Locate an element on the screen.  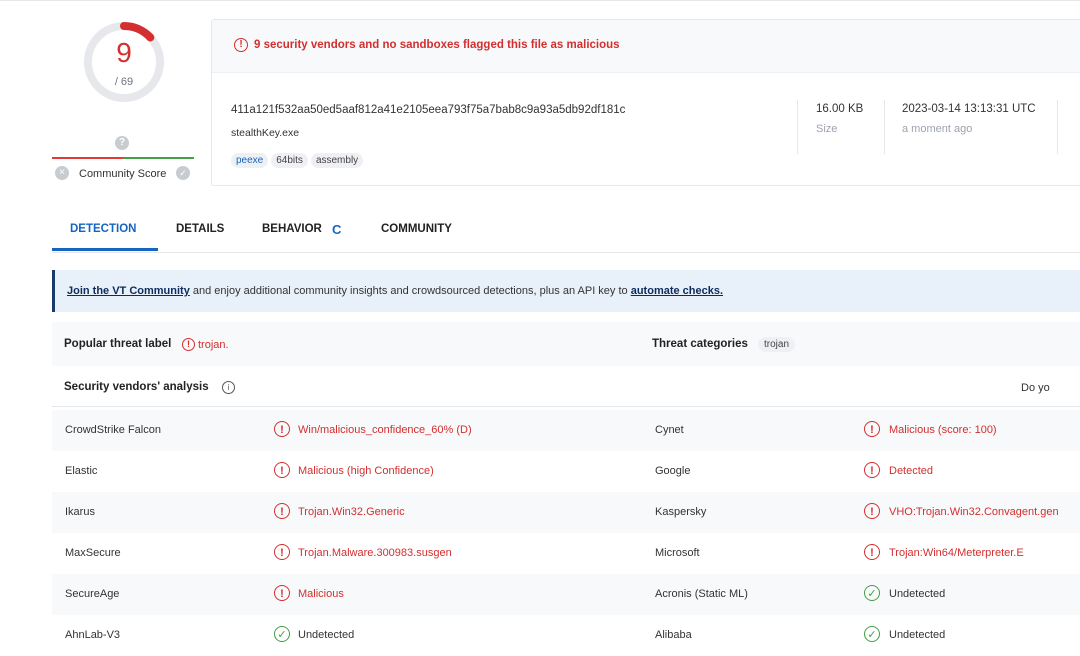
file-size-value: 16.00 KB is located at coordinates (840, 109).